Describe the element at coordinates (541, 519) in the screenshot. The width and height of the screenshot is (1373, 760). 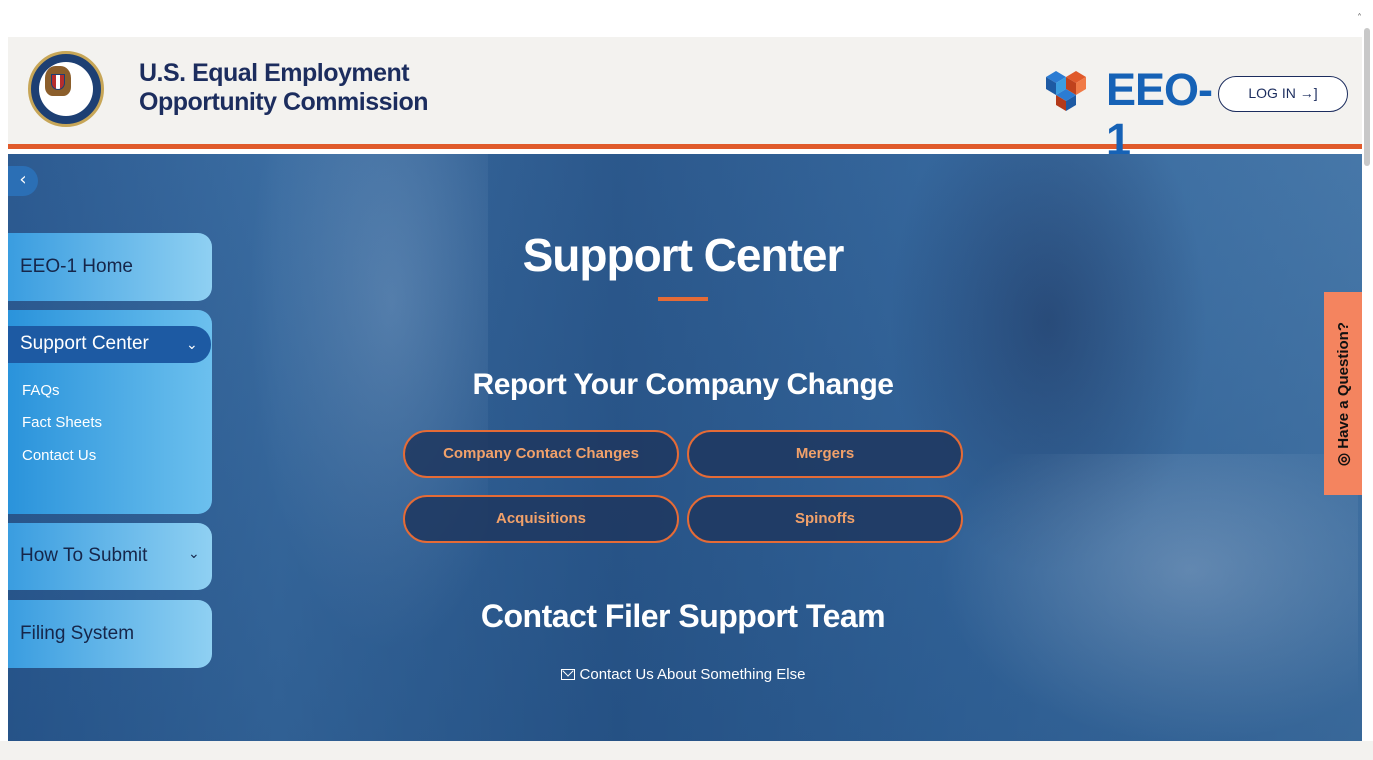
I see `acquisitions-button: Acquisitions` at that location.